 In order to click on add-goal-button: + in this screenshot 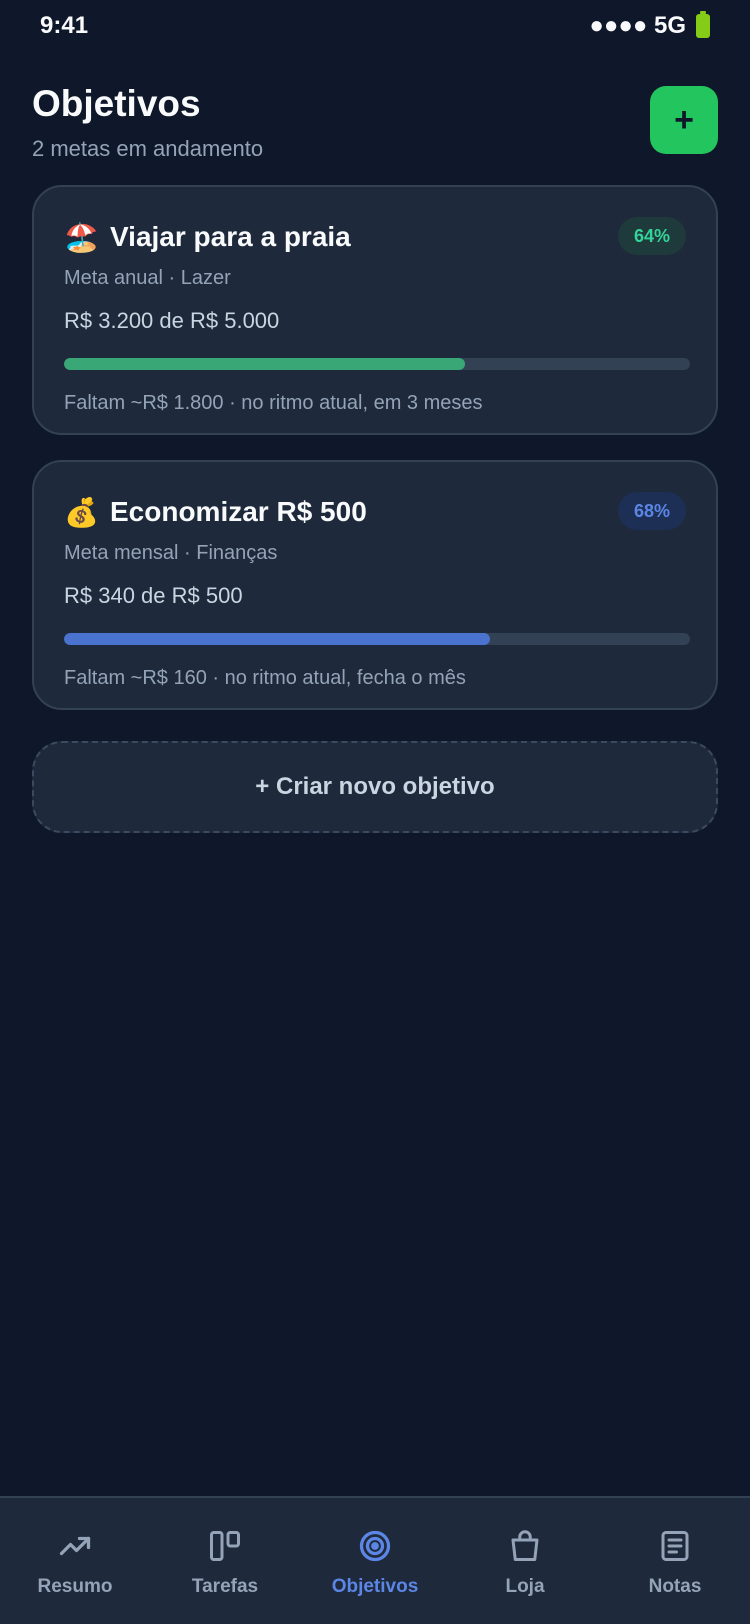, I will do `click(684, 120)`.